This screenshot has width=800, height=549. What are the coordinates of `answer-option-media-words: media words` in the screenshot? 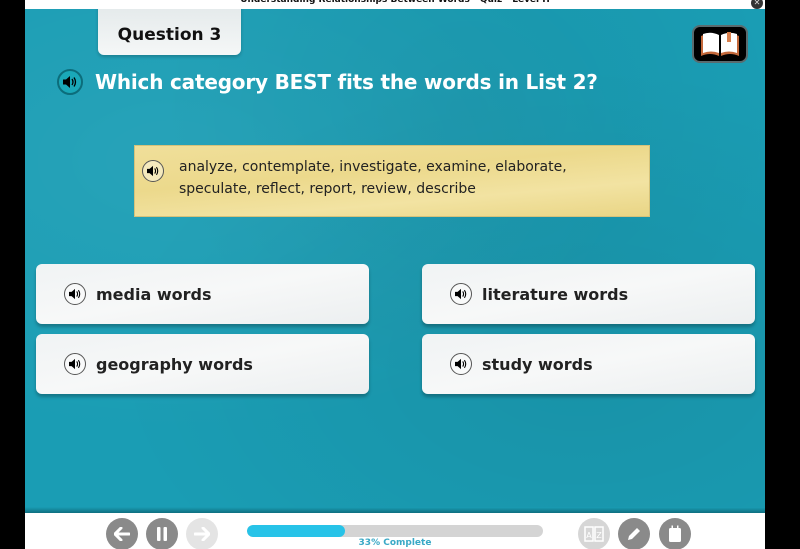 It's located at (202, 294).